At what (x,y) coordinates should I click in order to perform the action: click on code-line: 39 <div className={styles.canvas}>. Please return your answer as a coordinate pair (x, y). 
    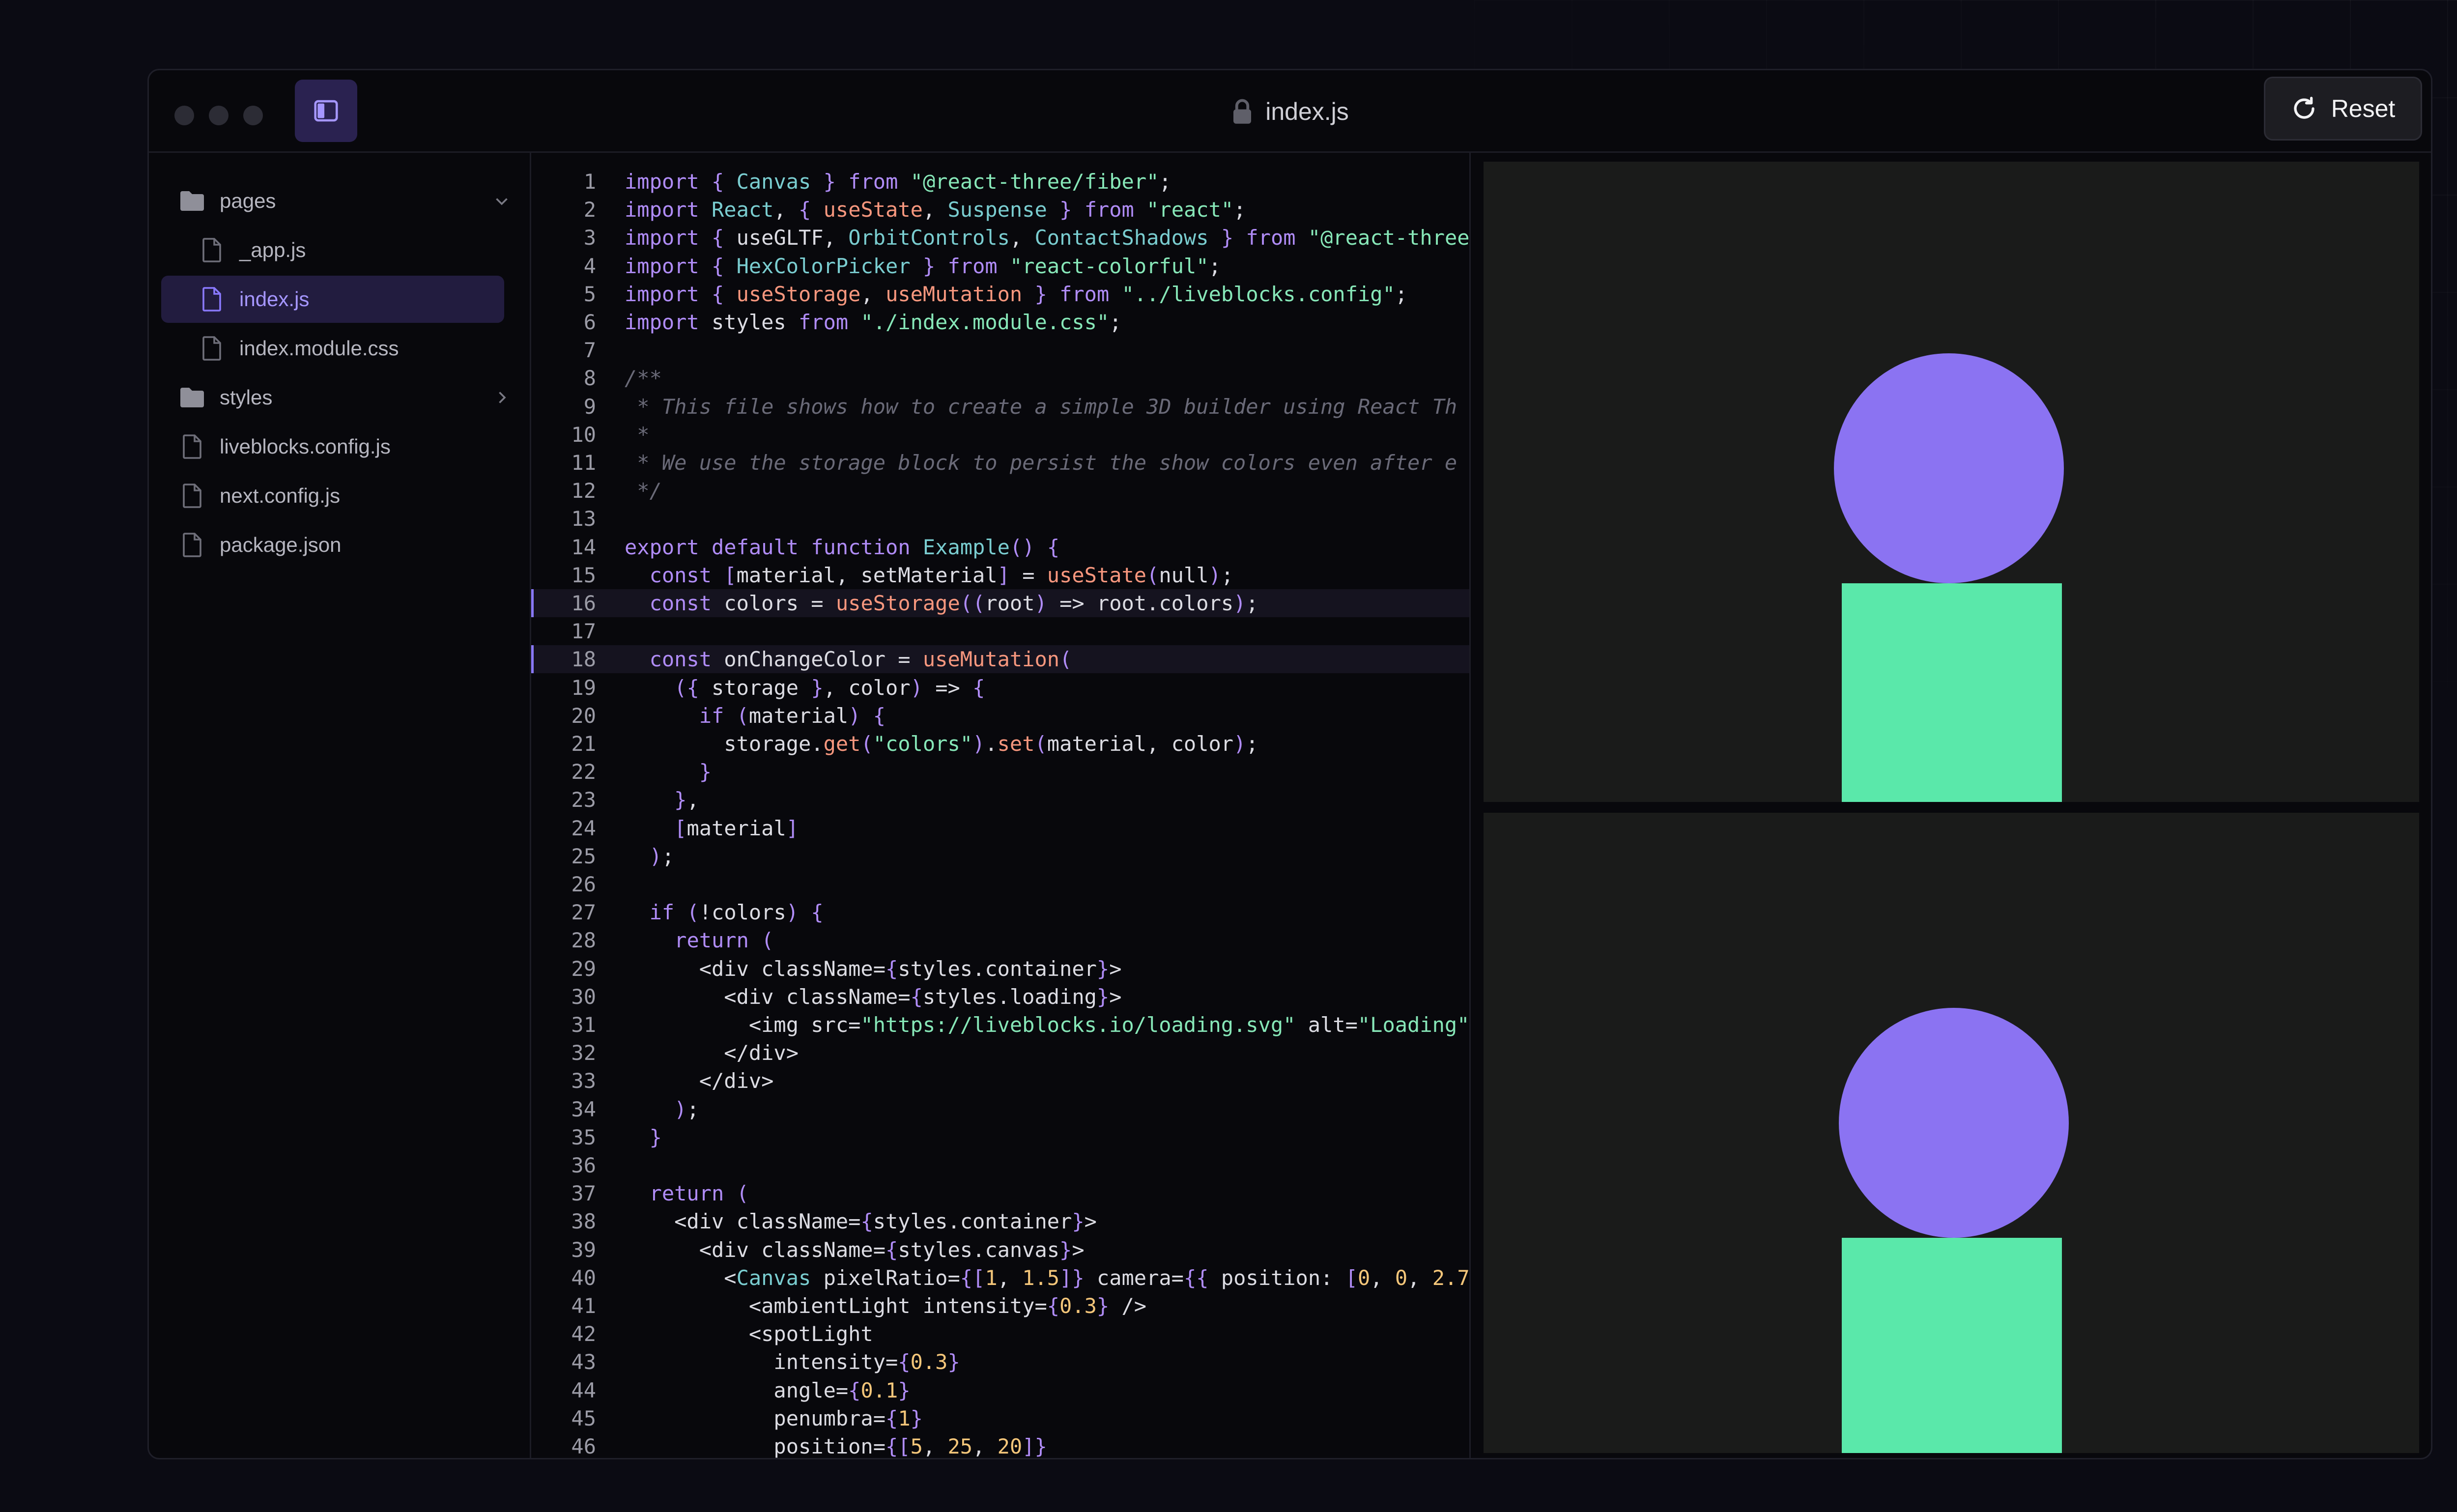
    Looking at the image, I should click on (1000, 1250).